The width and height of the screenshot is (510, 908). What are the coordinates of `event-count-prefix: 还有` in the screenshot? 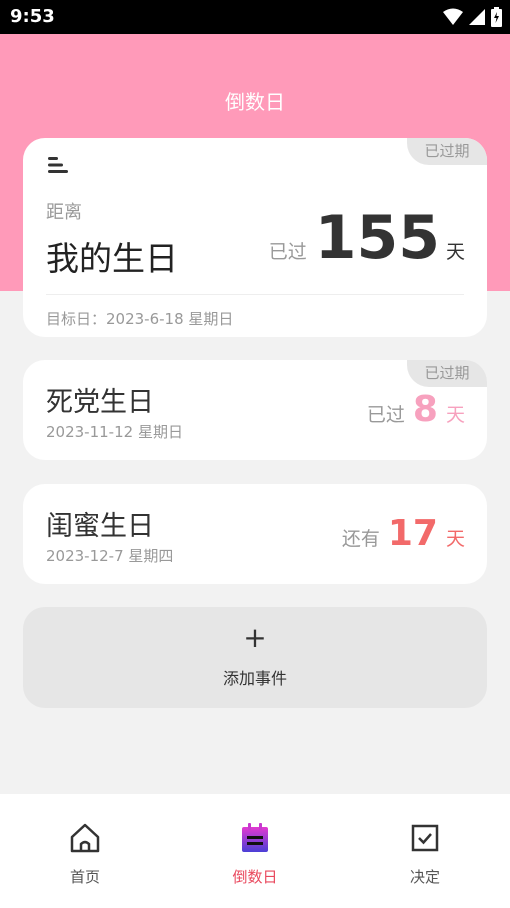 It's located at (360, 539).